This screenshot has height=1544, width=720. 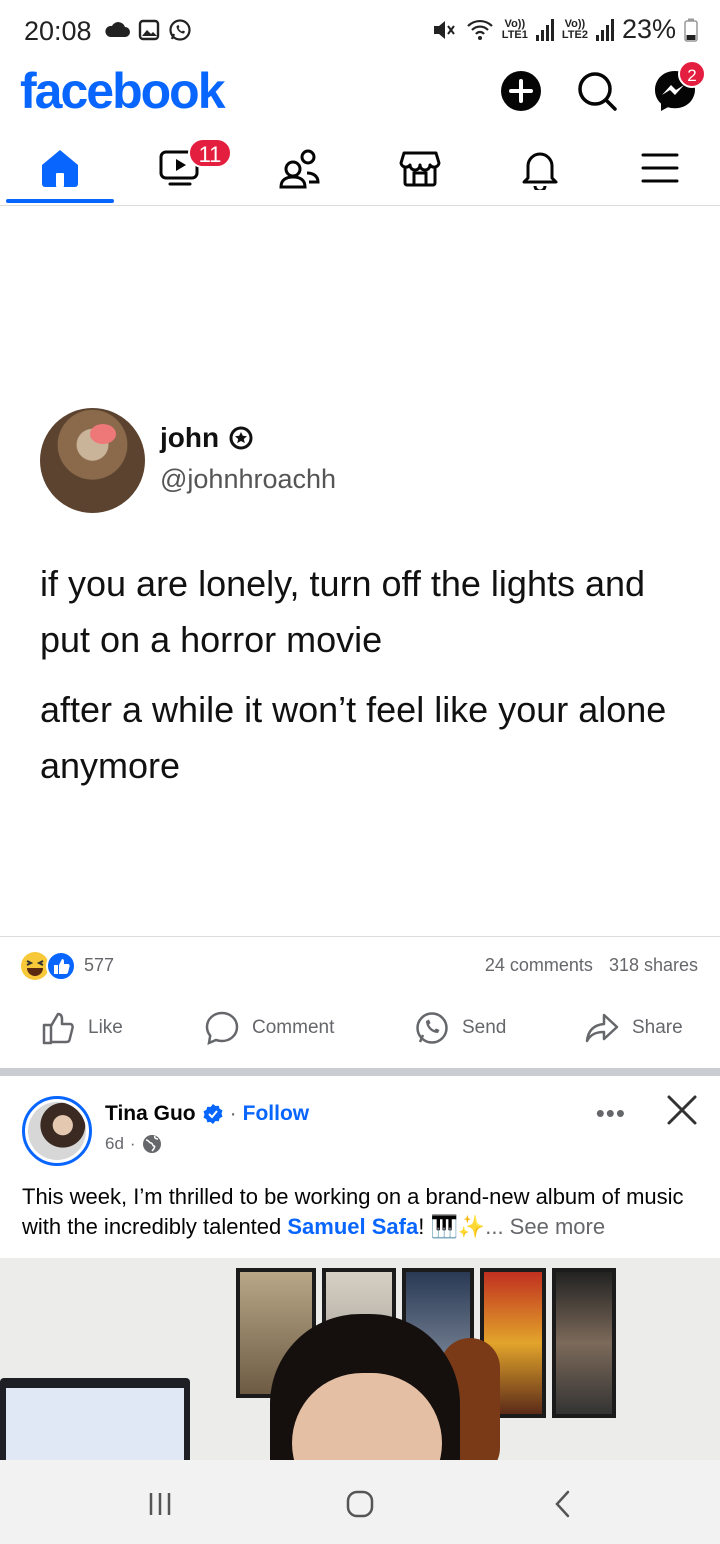 What do you see at coordinates (58, 1028) in the screenshot?
I see `thumbs-up-icon` at bounding box center [58, 1028].